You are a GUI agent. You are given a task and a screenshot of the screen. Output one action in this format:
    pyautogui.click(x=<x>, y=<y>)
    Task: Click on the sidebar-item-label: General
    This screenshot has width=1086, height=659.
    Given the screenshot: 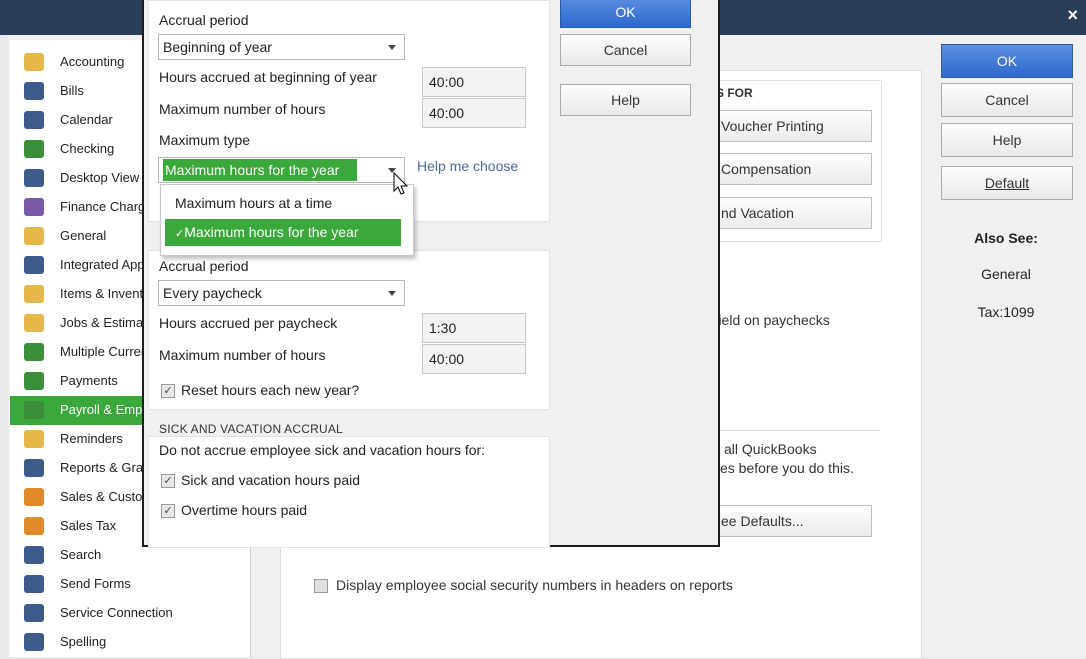 What is the action you would take?
    pyautogui.click(x=83, y=235)
    